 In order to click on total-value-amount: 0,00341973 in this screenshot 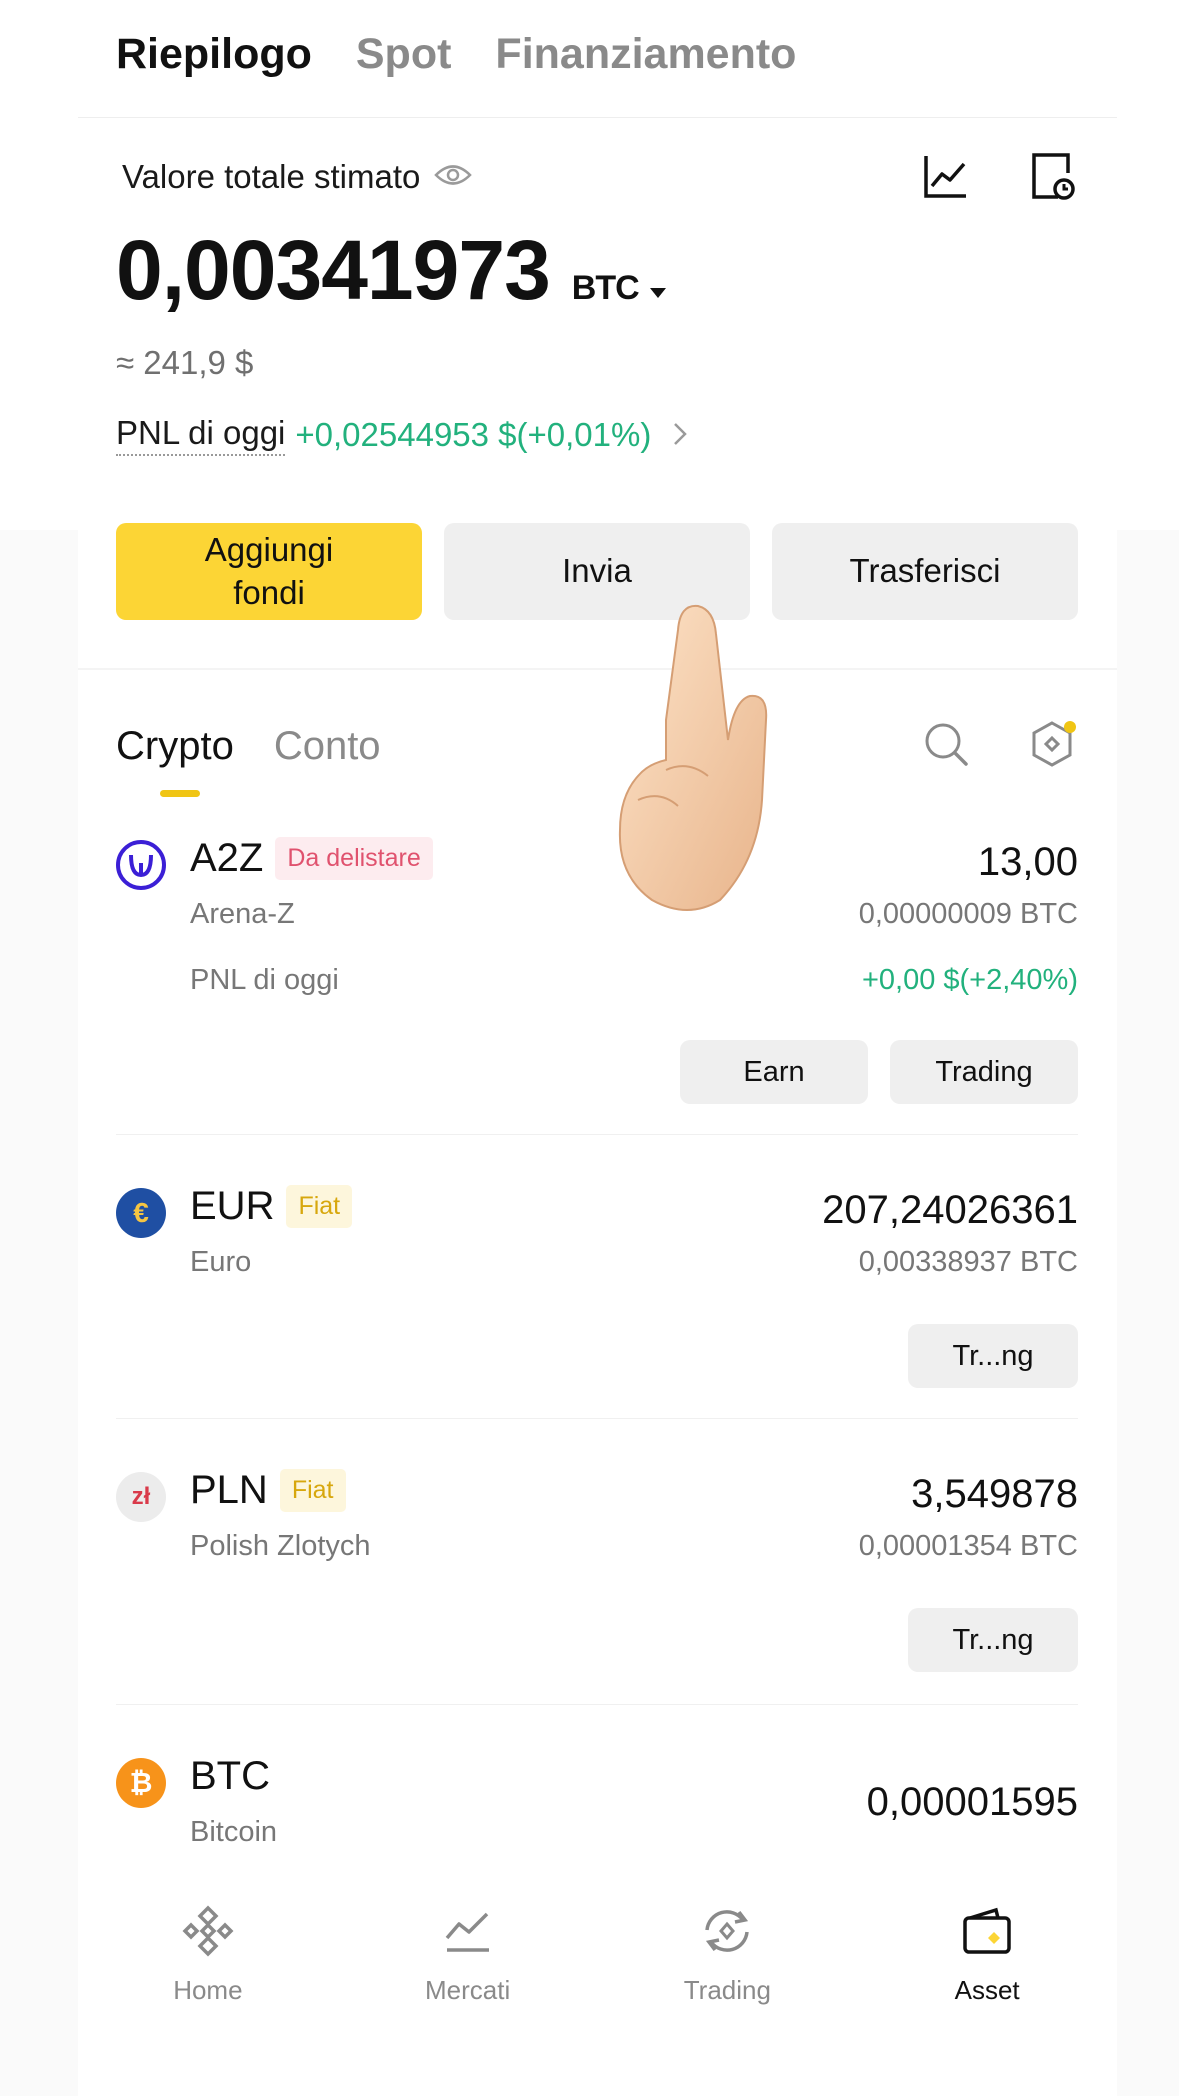, I will do `click(333, 270)`.